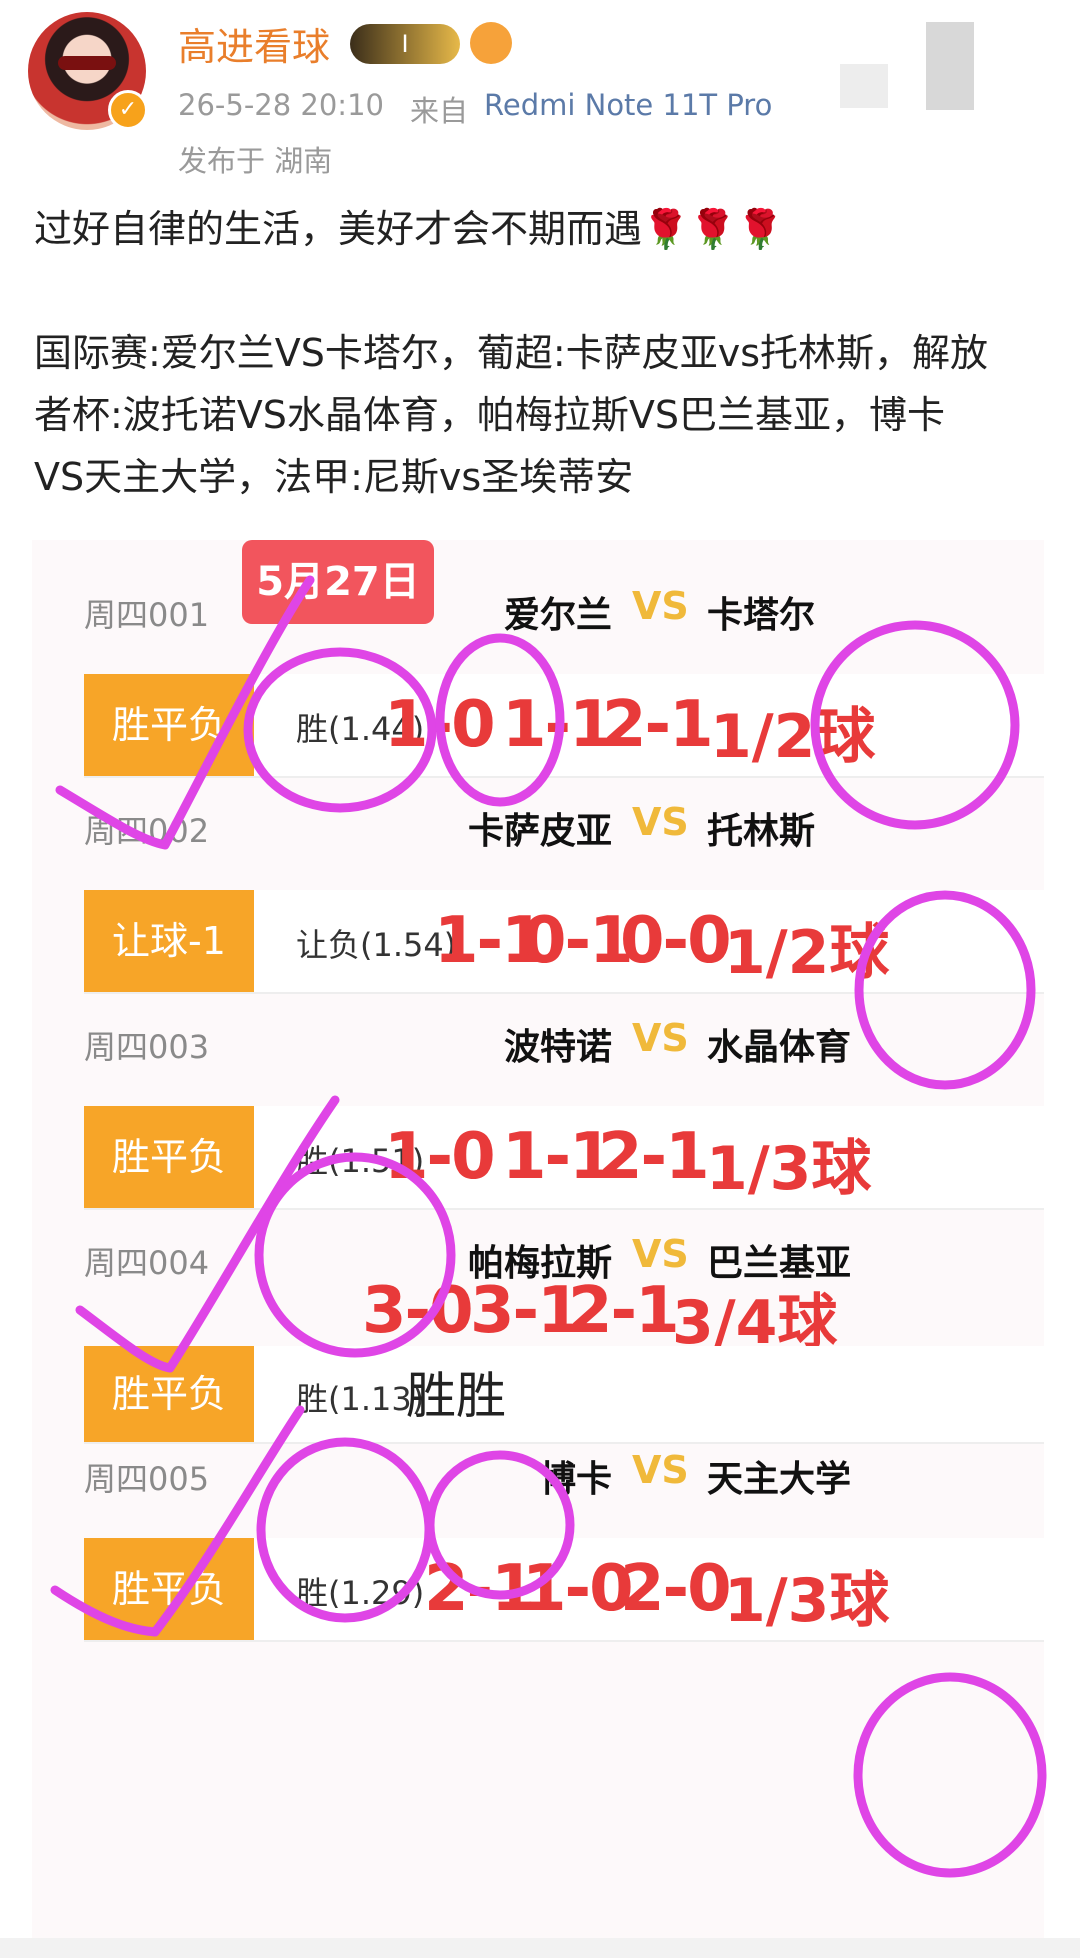 The image size is (1080, 1958). Describe the element at coordinates (87, 63) in the screenshot. I see `avatar-glasses` at that location.